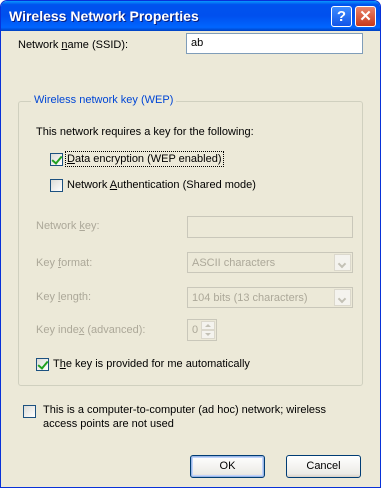 This screenshot has height=488, width=381. I want to click on ssid-label: Network name (SSID):, so click(73, 45).